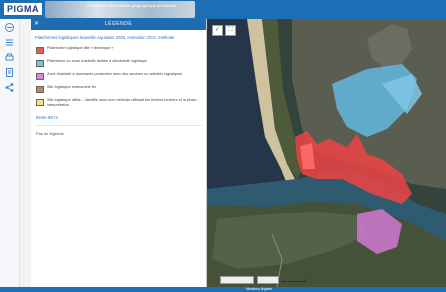 The width and height of the screenshot is (446, 292). Describe the element at coordinates (9, 57) in the screenshot. I see `print-icon` at that location.